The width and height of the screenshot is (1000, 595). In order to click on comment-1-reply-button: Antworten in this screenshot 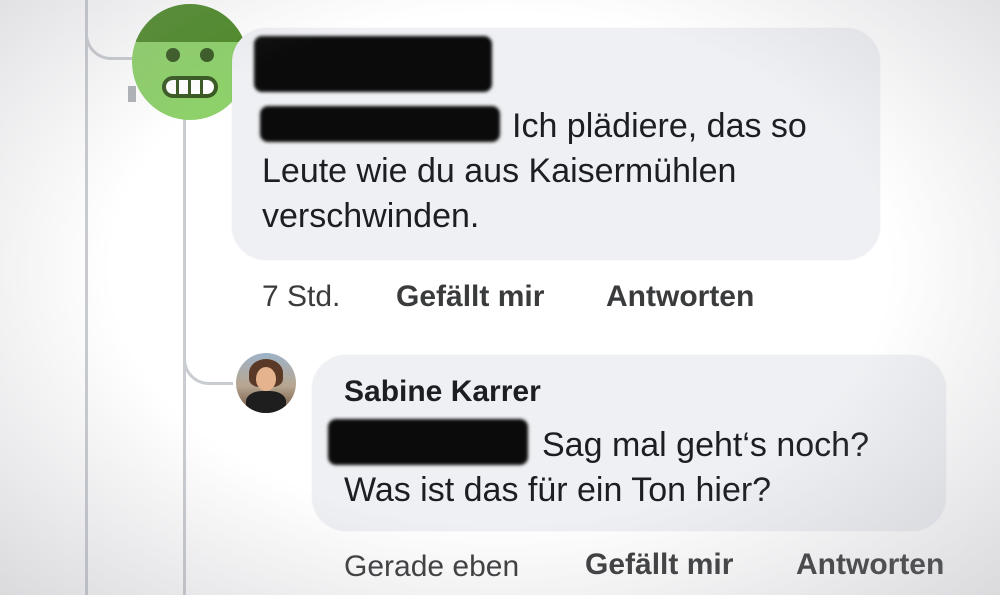, I will do `click(680, 297)`.